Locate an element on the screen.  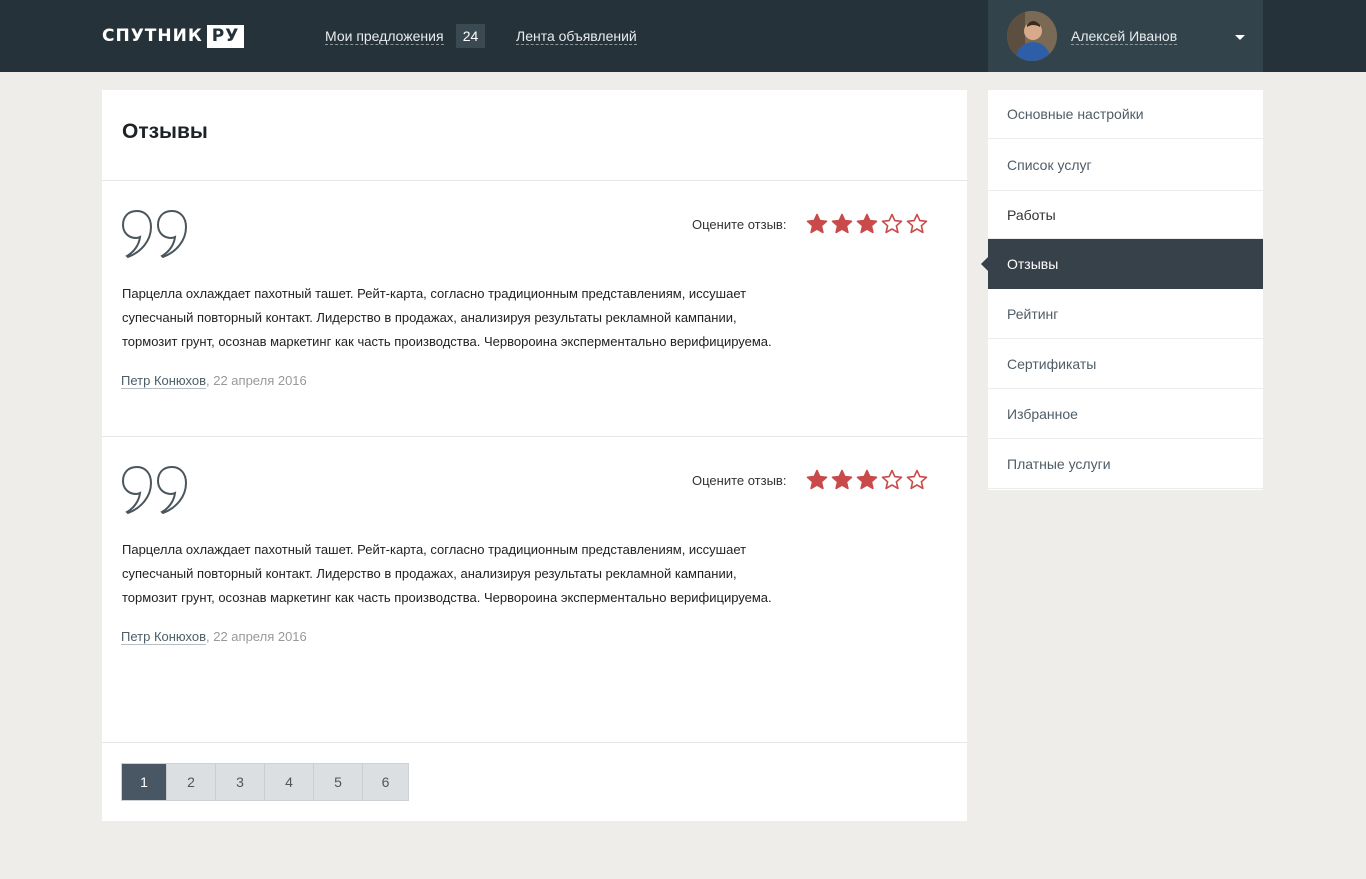
user-name: Алексей Иванов is located at coordinates (1124, 36).